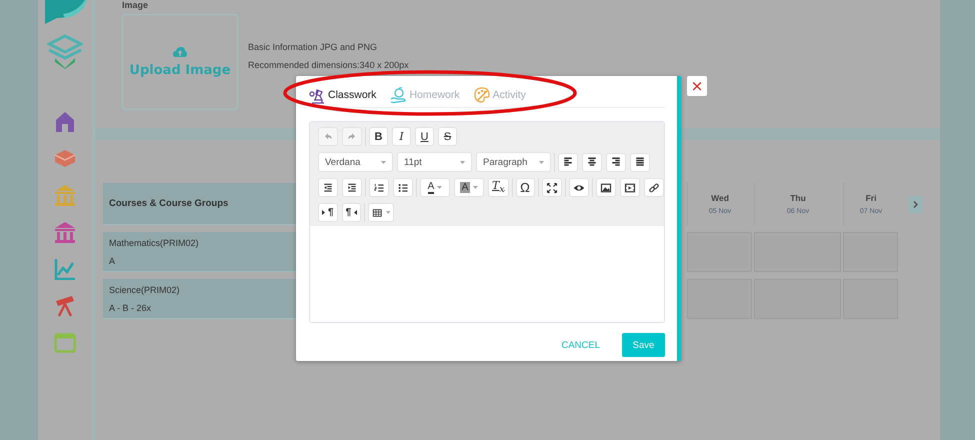 This screenshot has width=975, height=440. Describe the element at coordinates (352, 212) in the screenshot. I see `right-to-left-button: ¶` at that location.